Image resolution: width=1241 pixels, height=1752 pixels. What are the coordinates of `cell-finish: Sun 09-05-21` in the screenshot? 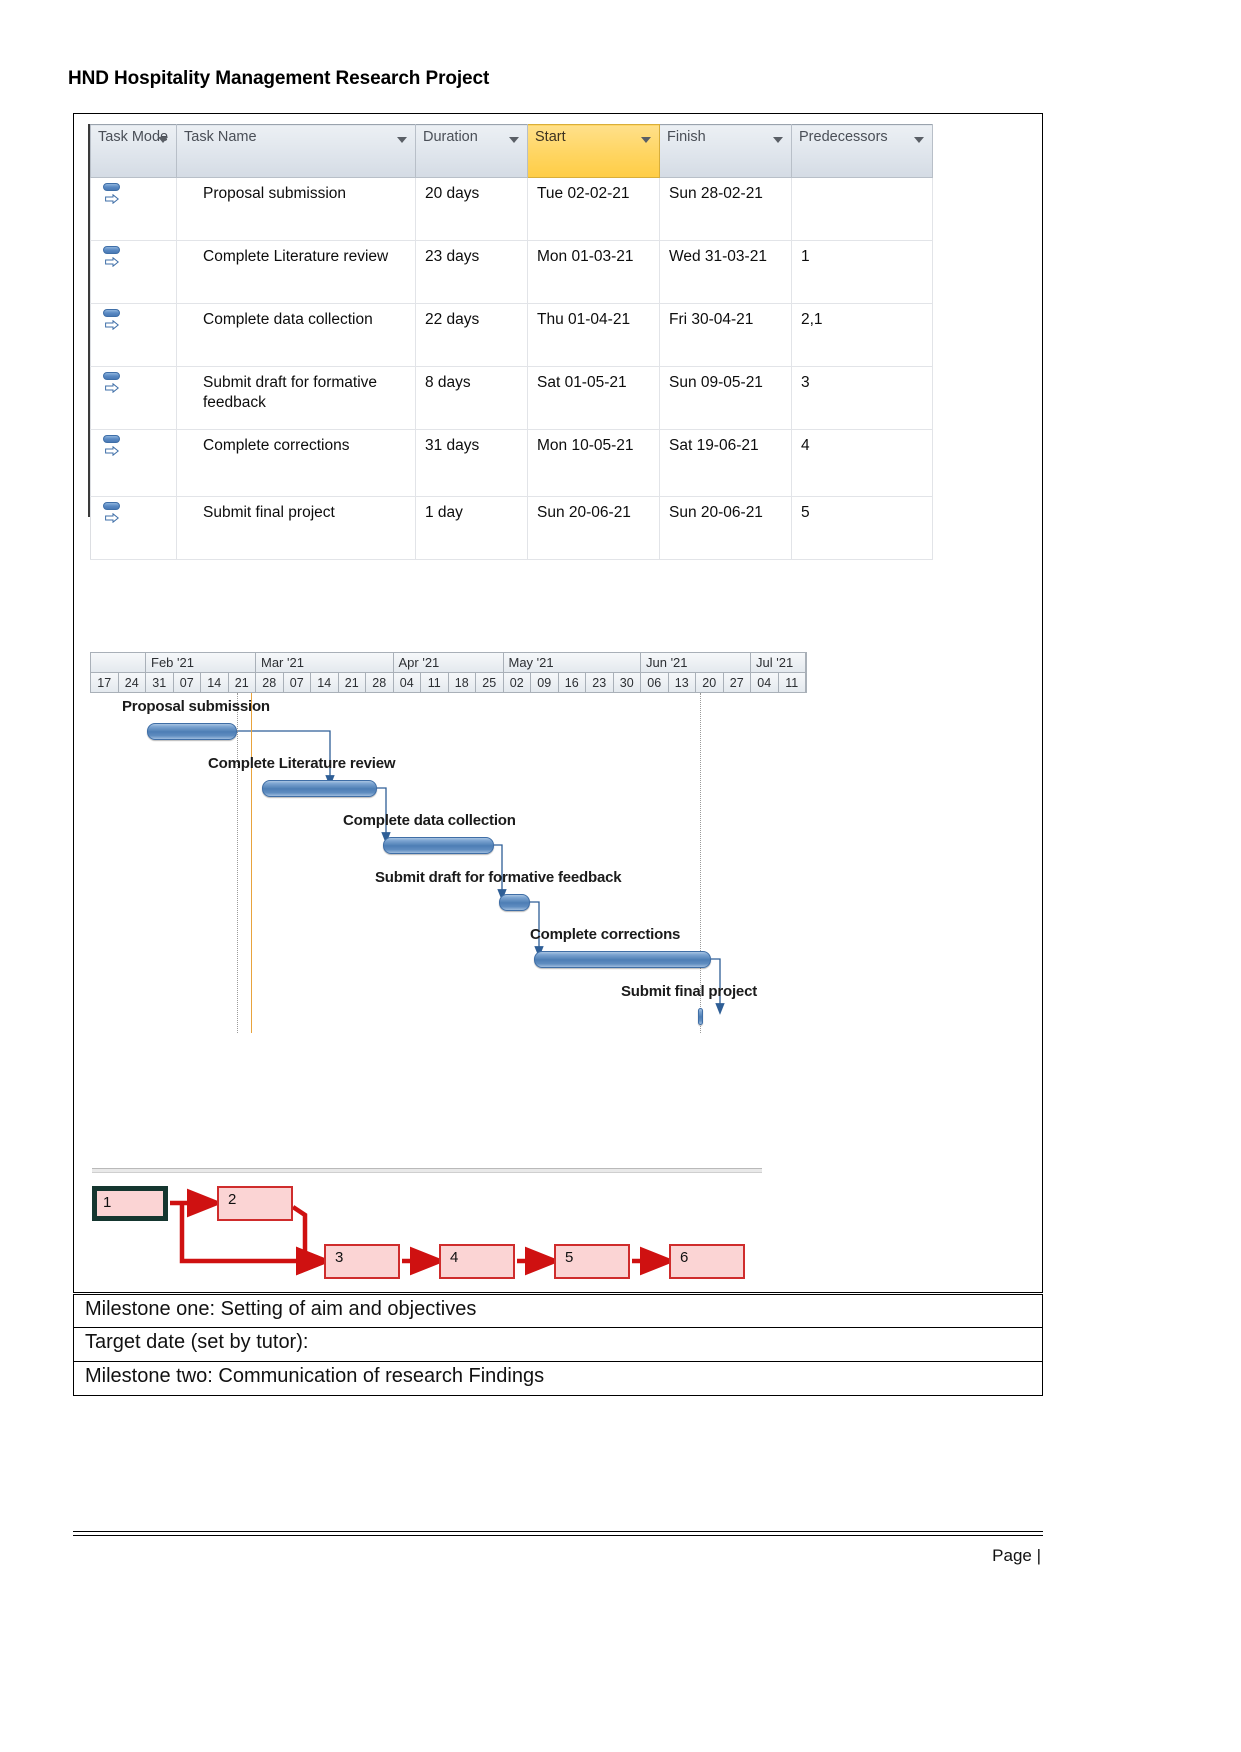 It's located at (725, 398).